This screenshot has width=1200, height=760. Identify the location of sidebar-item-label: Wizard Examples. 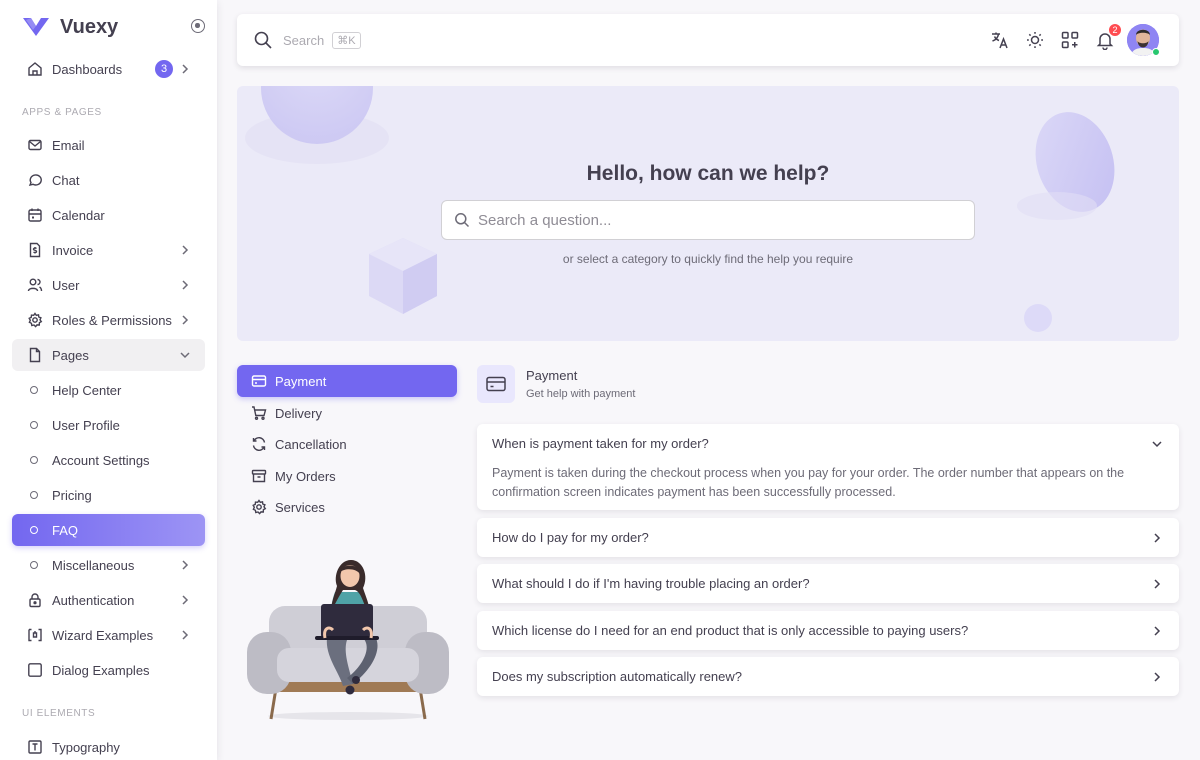
(103, 635).